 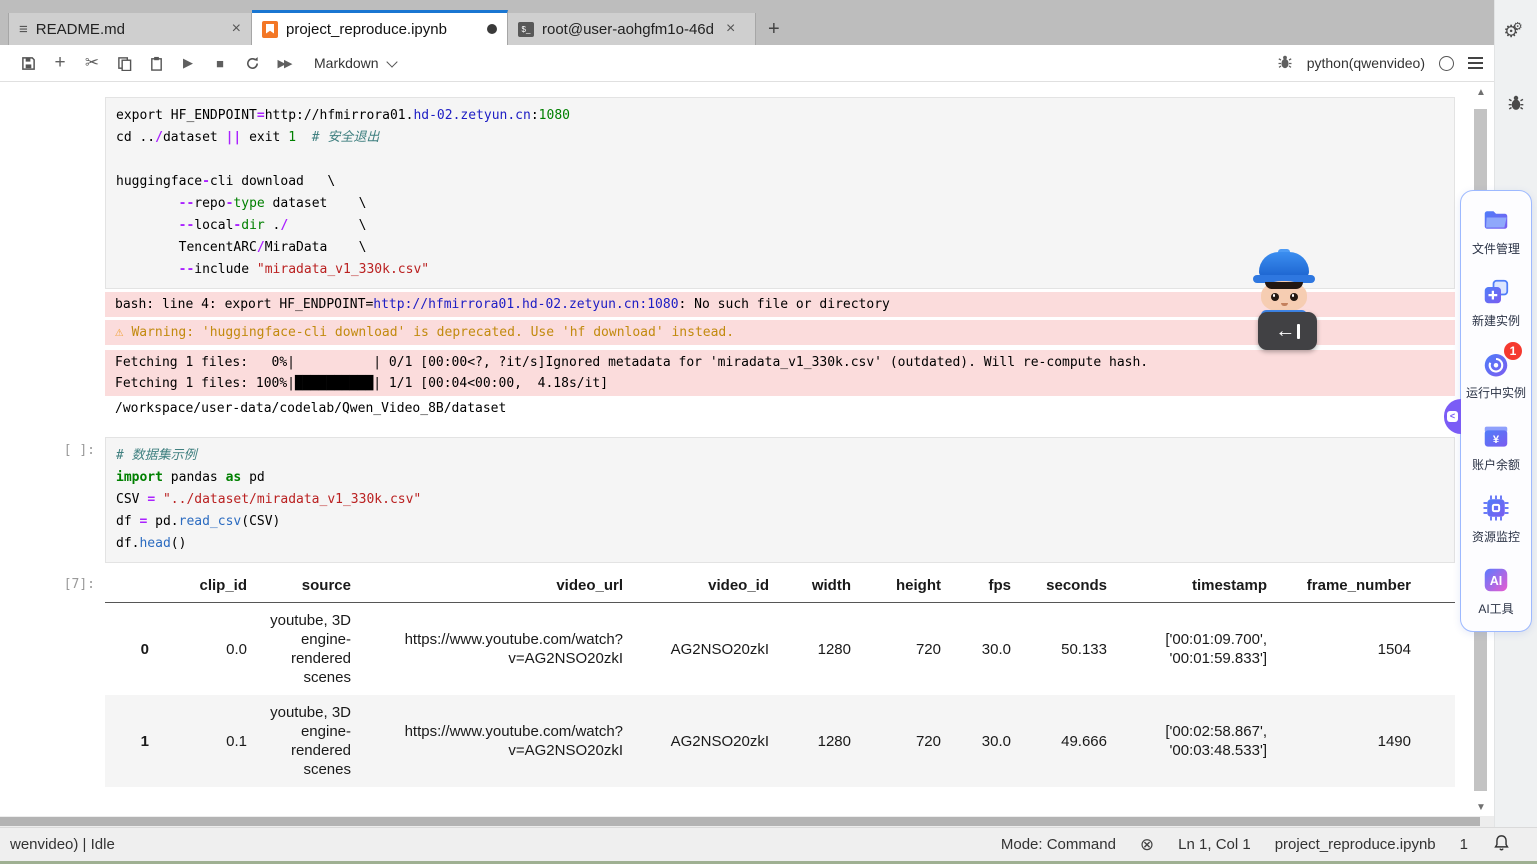 I want to click on kernel-status-text: wenvideo) | Idle, so click(x=62, y=844).